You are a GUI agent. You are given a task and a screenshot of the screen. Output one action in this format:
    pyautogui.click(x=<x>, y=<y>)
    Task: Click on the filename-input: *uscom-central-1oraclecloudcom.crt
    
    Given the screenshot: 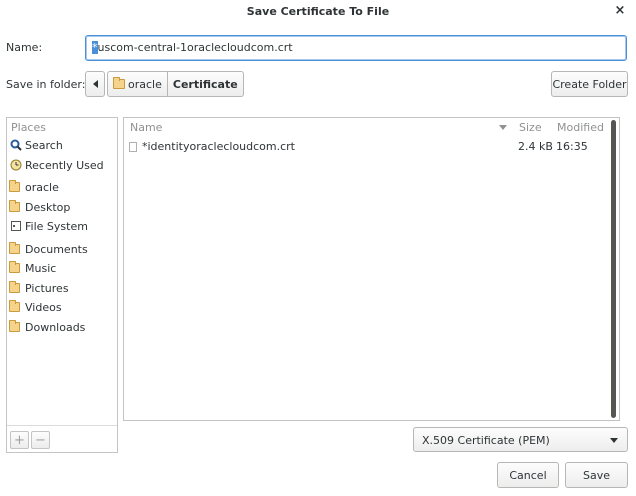 What is the action you would take?
    pyautogui.click(x=356, y=48)
    